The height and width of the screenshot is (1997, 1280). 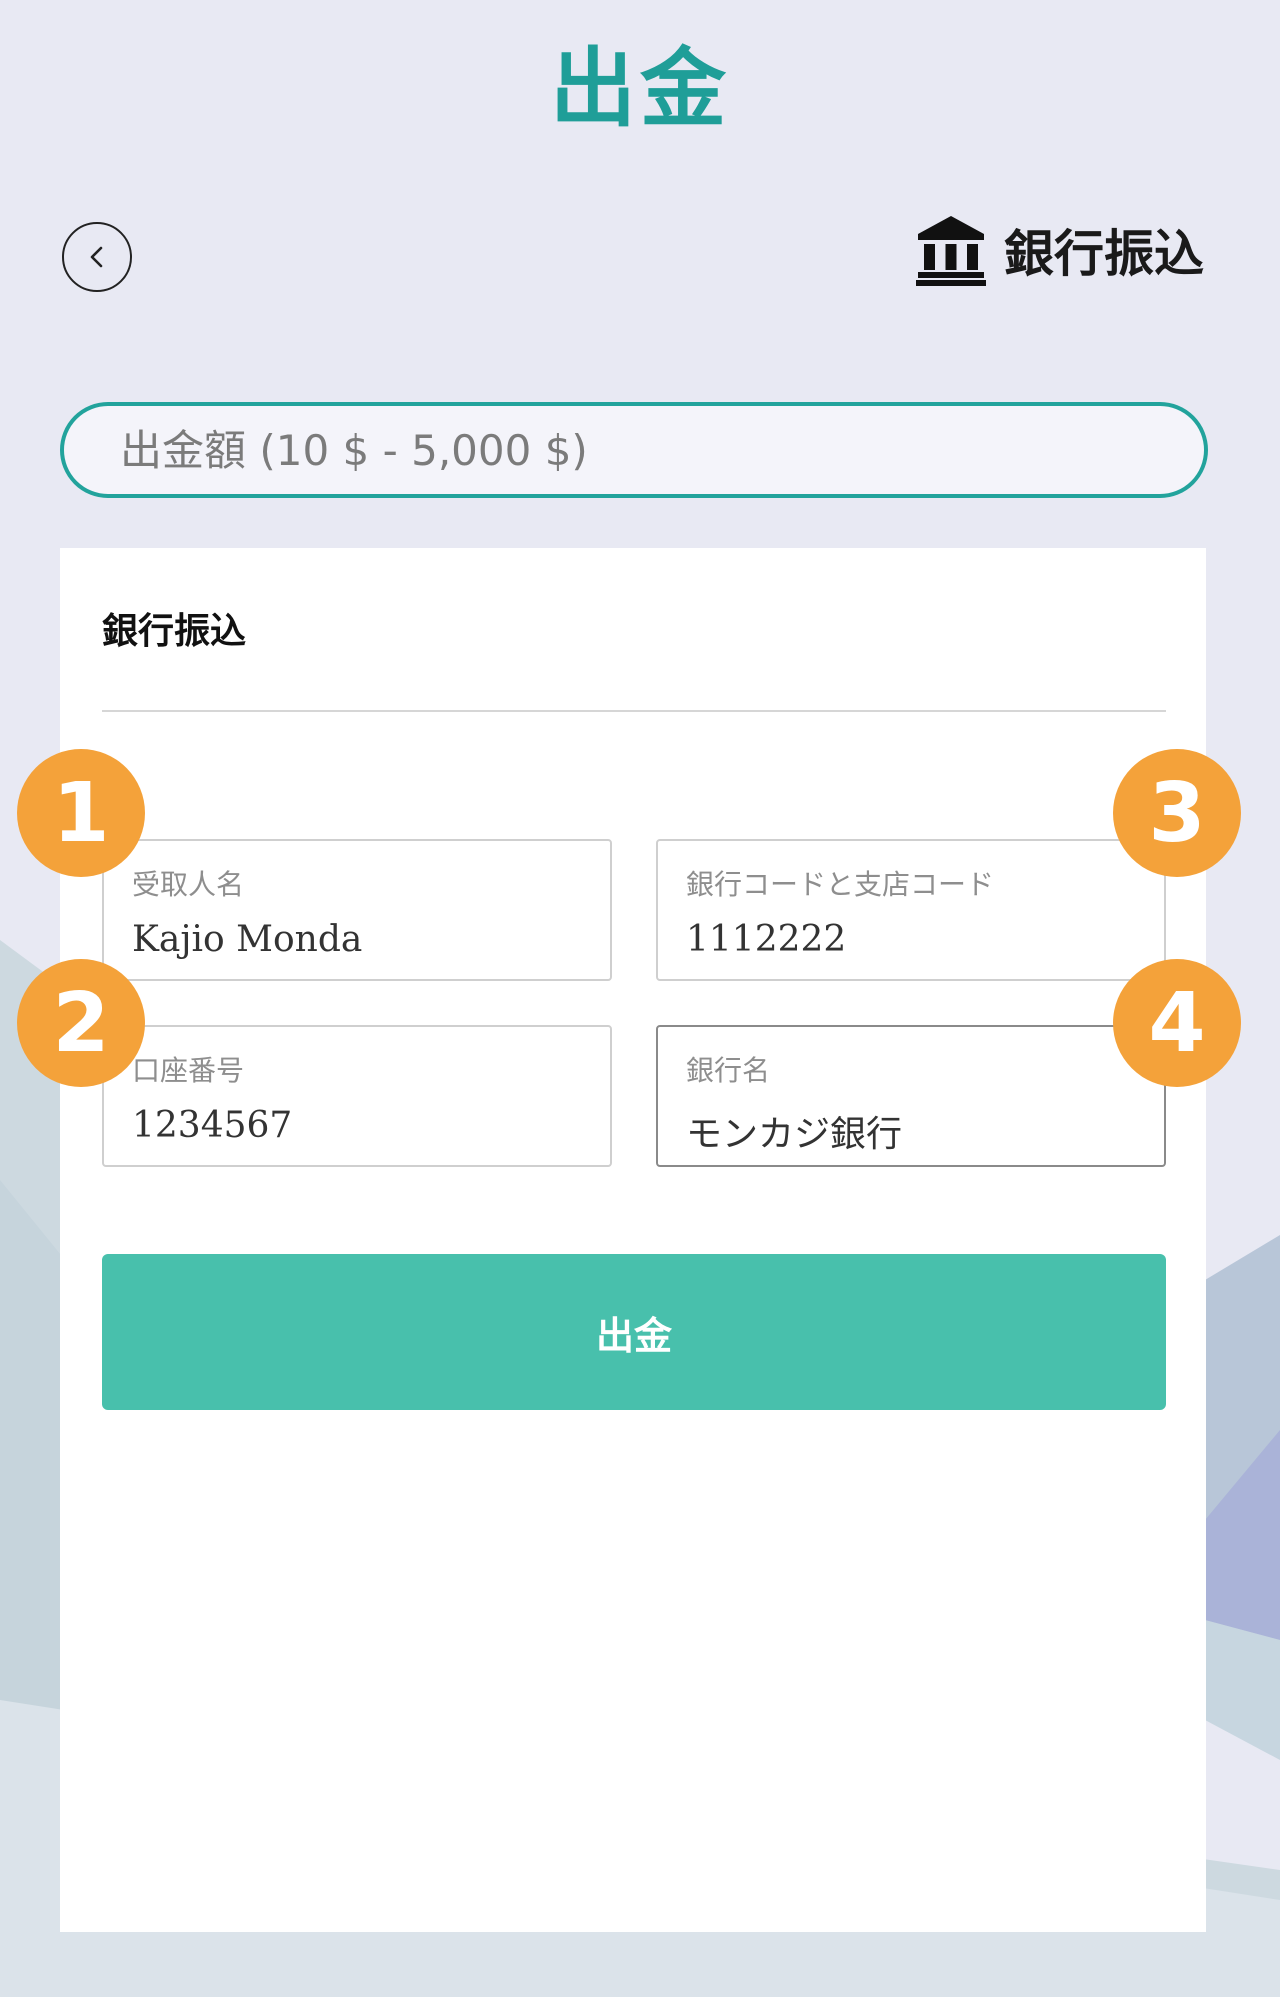 What do you see at coordinates (661, 450) in the screenshot?
I see `withdraw-amount-input` at bounding box center [661, 450].